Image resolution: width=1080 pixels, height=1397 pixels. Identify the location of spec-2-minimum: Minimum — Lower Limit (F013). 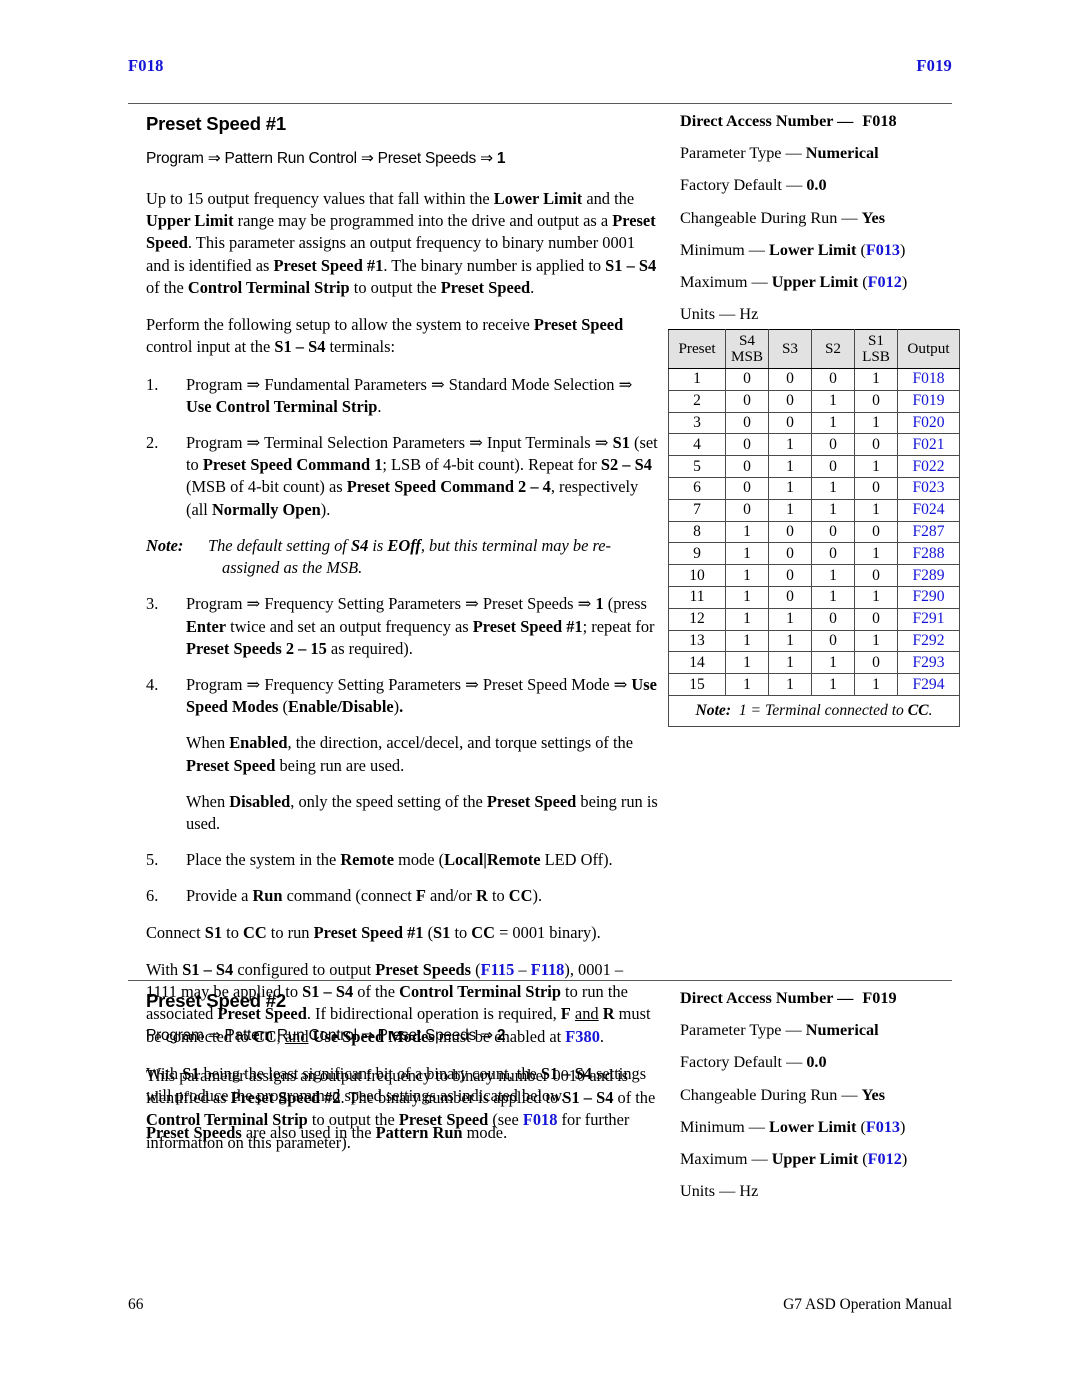
(793, 1126).